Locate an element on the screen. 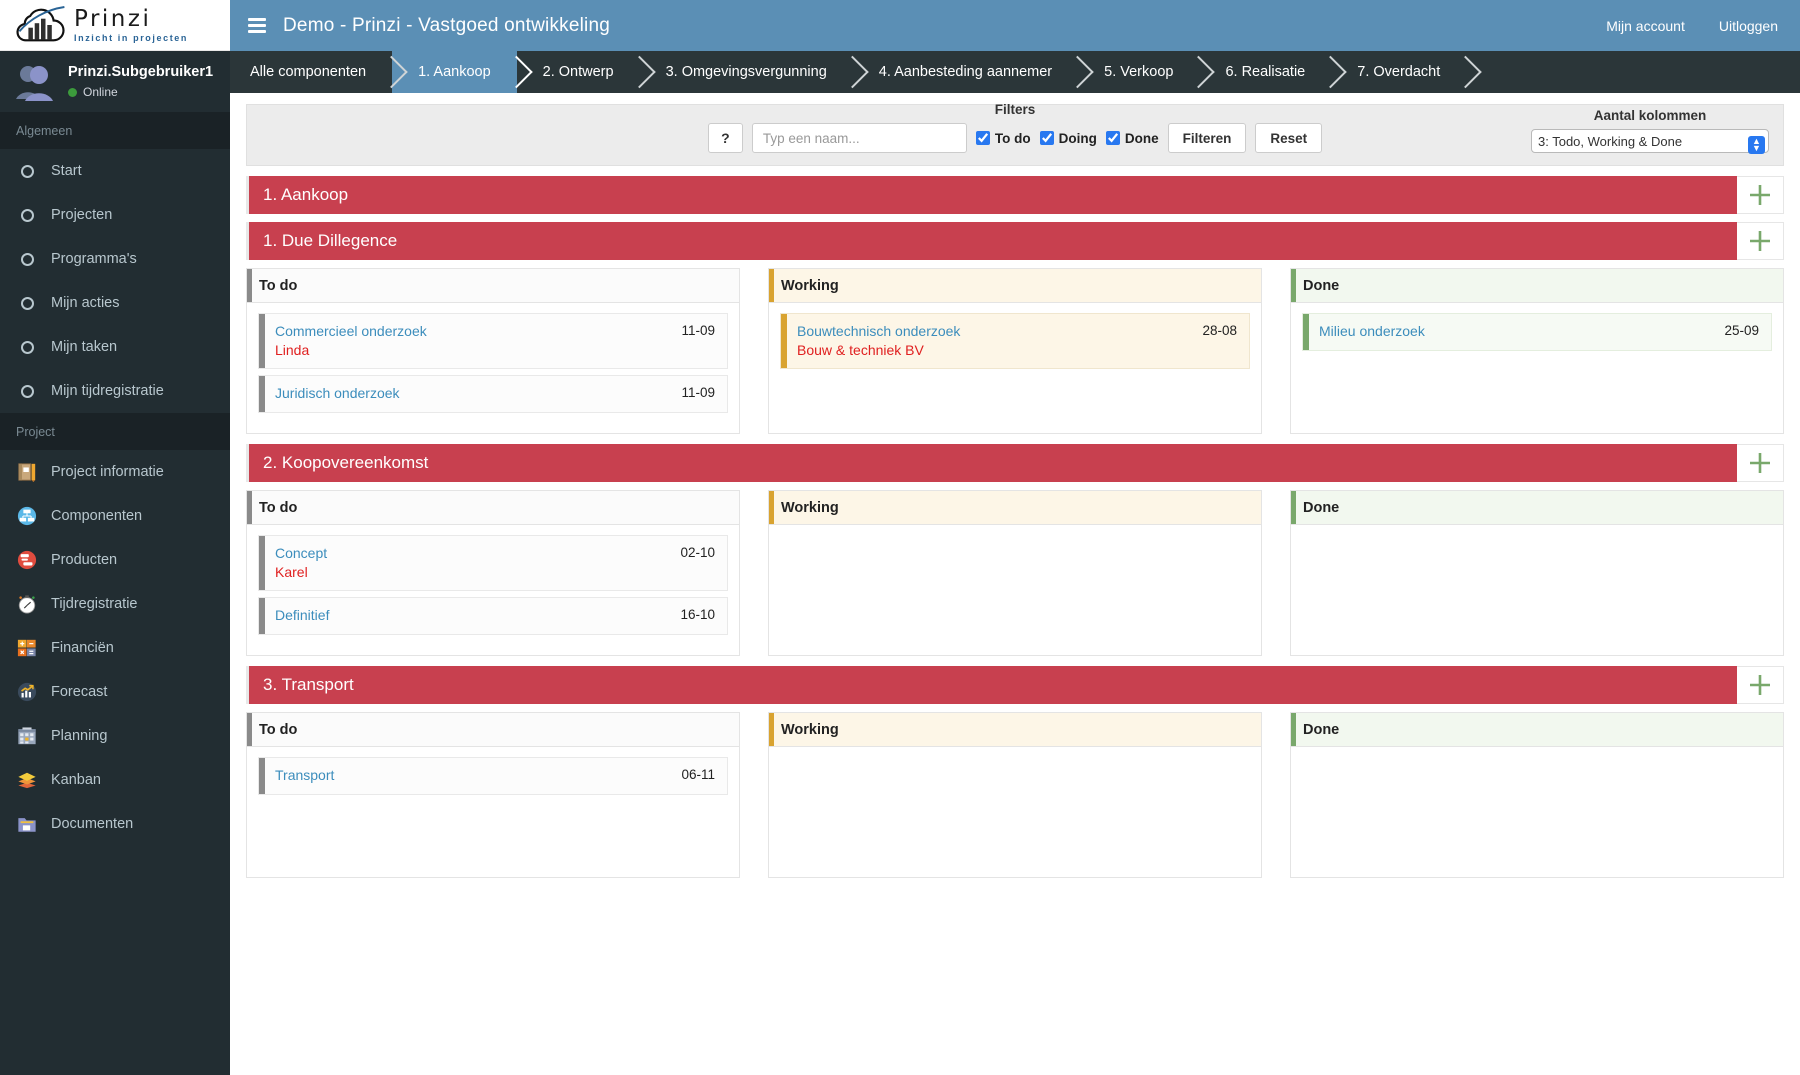 Image resolution: width=1800 pixels, height=1075 pixels. checkbox-done: Done is located at coordinates (1132, 138).